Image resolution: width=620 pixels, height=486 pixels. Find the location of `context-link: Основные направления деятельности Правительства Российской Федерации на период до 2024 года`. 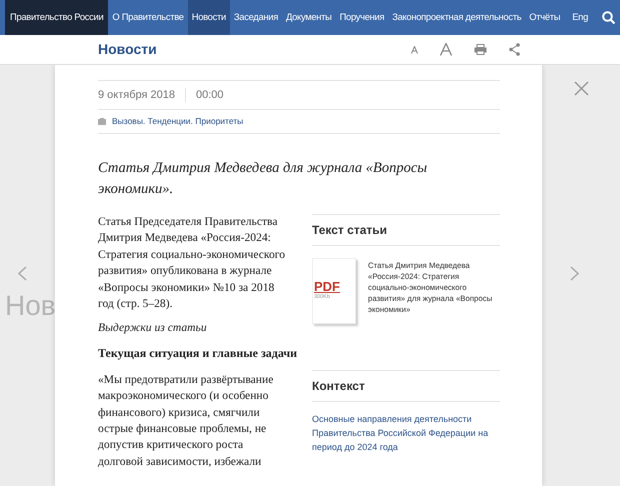

context-link: Основные направления деятельности Правительства Российской Федерации на период до 2024 года is located at coordinates (406, 428).